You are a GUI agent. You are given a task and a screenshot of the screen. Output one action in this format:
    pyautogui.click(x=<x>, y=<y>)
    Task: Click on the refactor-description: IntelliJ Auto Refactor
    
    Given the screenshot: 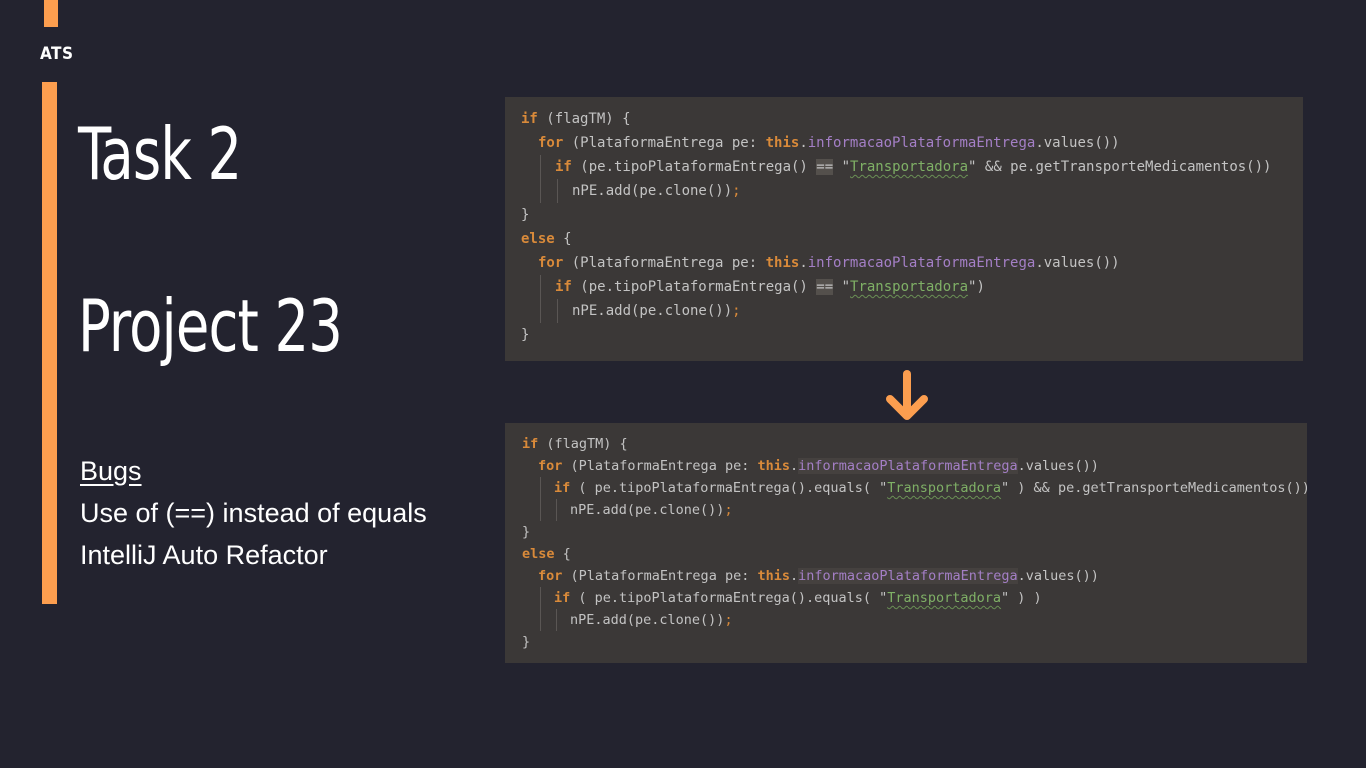 What is the action you would take?
    pyautogui.click(x=204, y=555)
    